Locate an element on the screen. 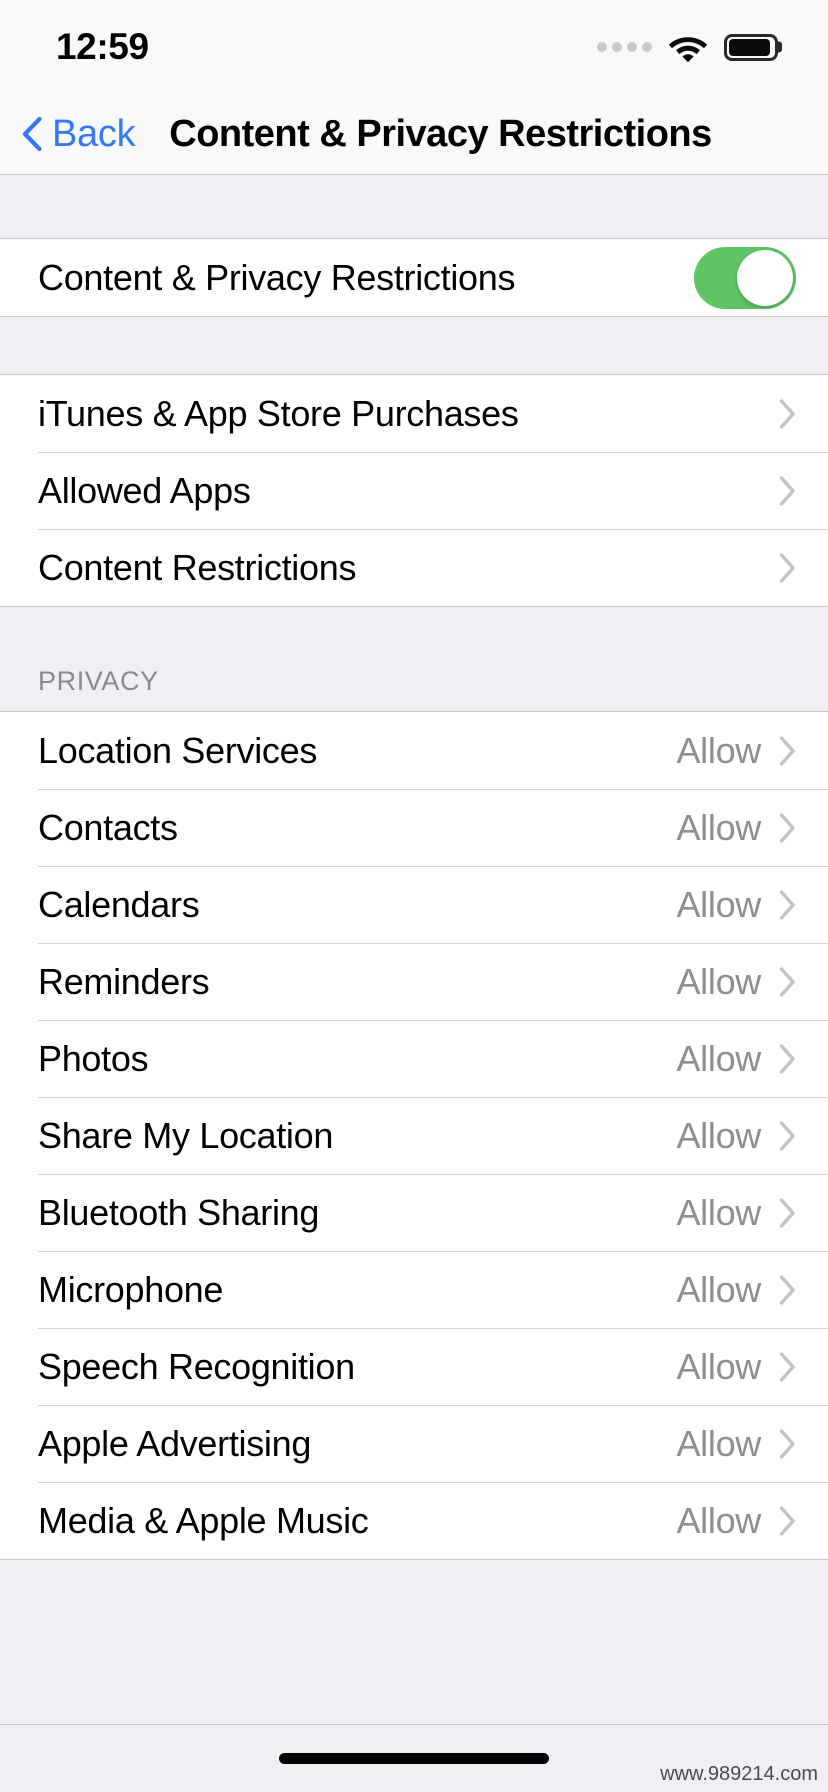 Image resolution: width=828 pixels, height=1792 pixels. row-apple-advertising: Apple Advertising Allow is located at coordinates (414, 1443).